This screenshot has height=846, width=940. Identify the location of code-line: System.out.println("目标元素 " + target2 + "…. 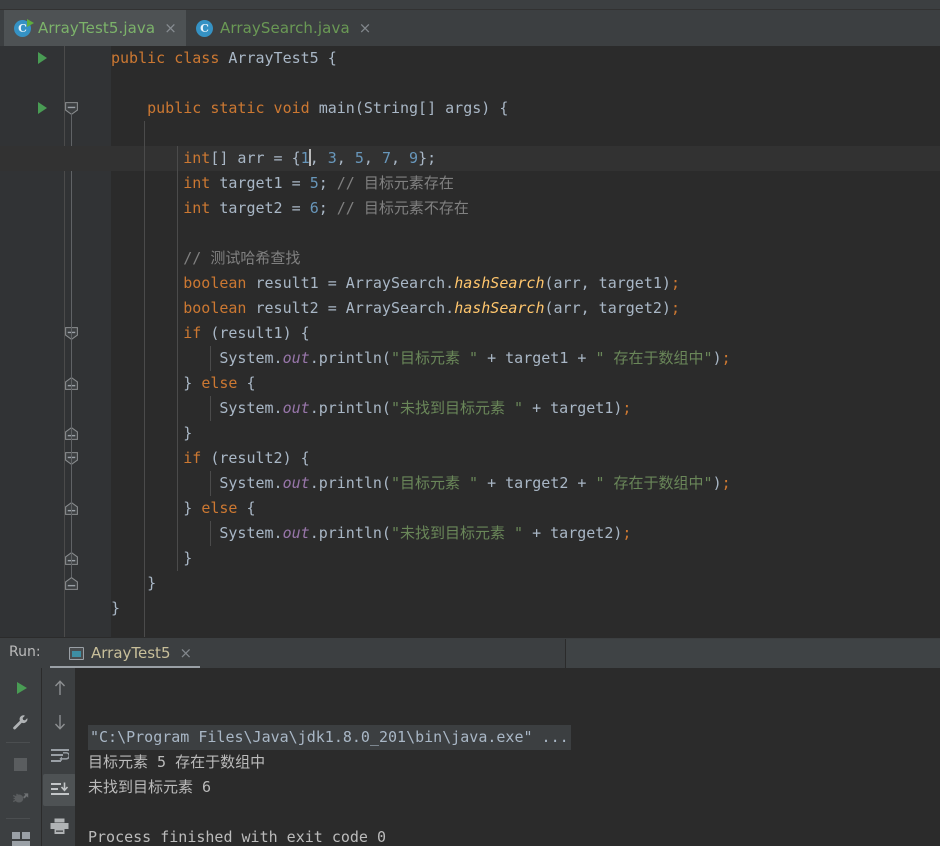
(525, 483).